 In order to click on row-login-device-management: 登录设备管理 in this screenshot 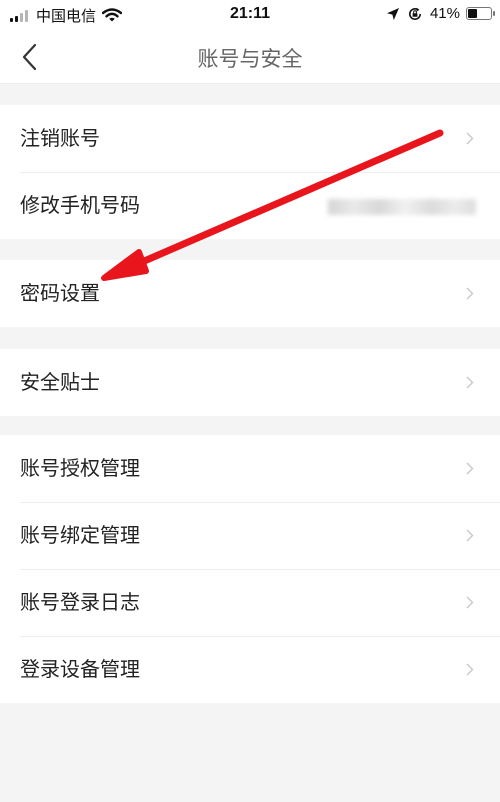, I will do `click(250, 669)`.